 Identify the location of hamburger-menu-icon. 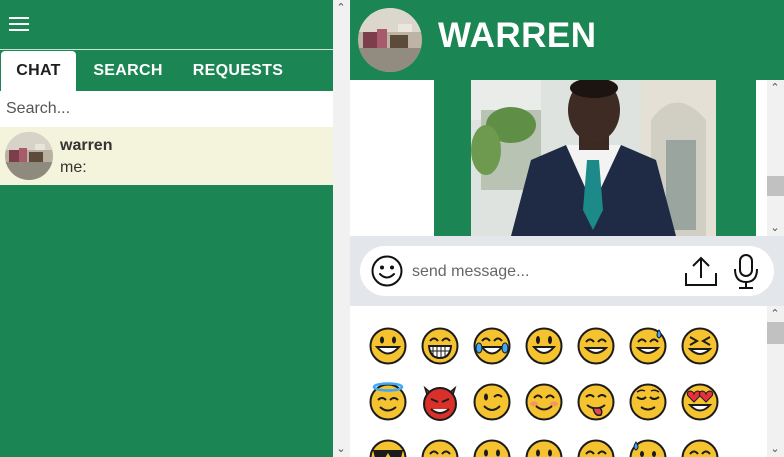
(19, 25).